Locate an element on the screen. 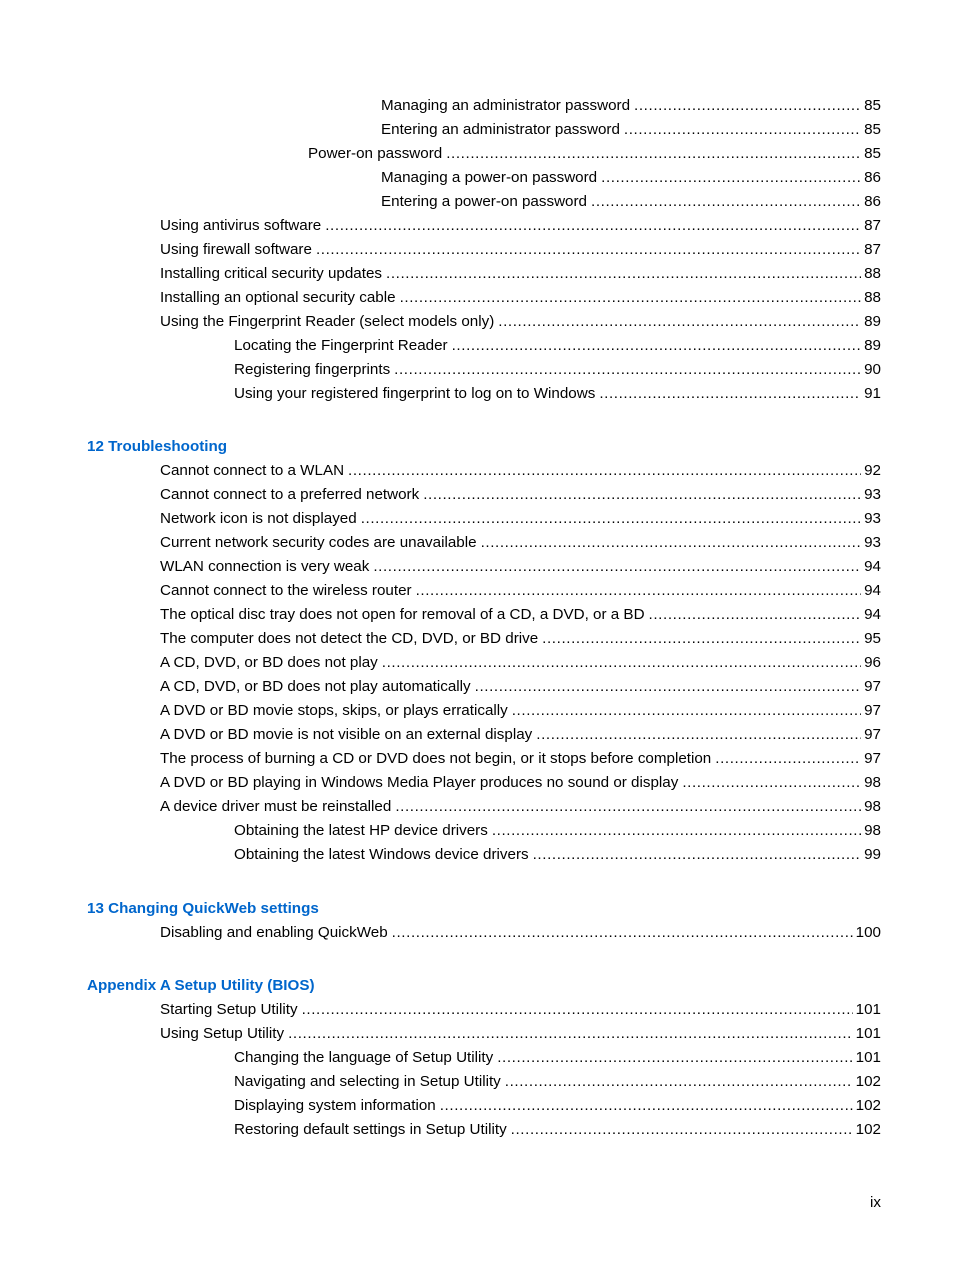 The height and width of the screenshot is (1270, 954). toc-entry: Using firewall software 87 is located at coordinates (520, 250).